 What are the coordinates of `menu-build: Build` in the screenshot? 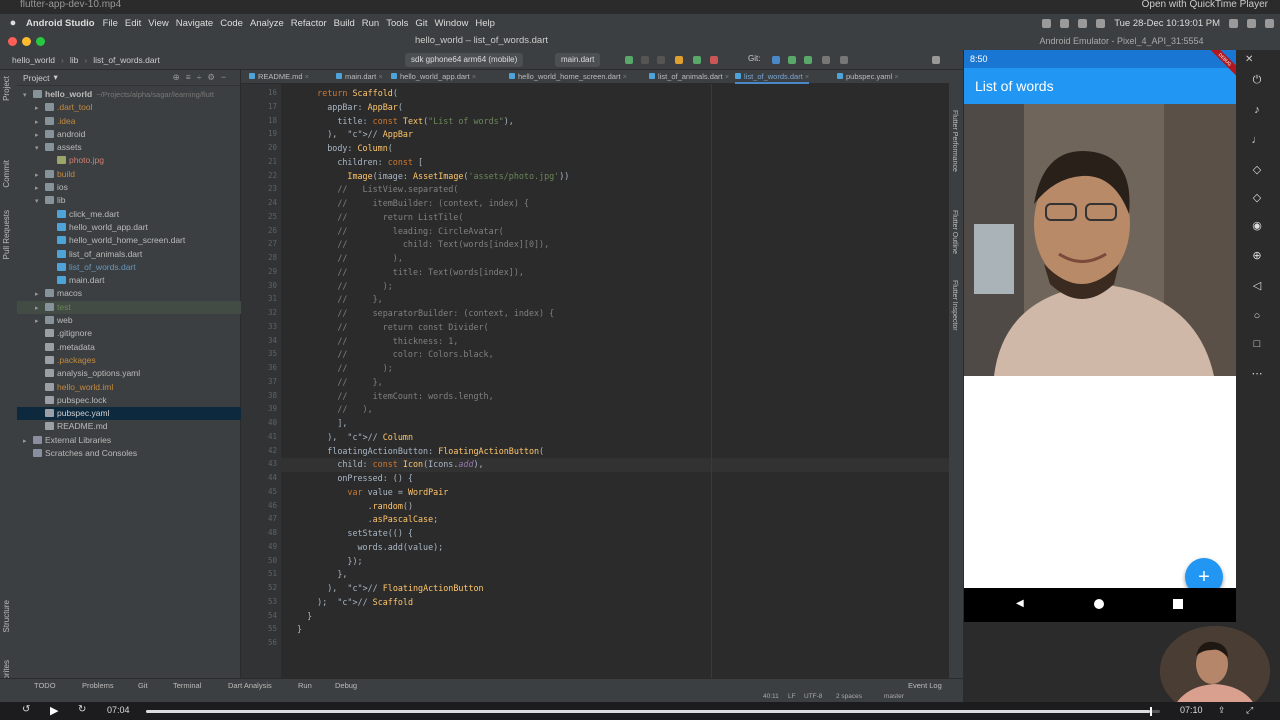 It's located at (344, 23).